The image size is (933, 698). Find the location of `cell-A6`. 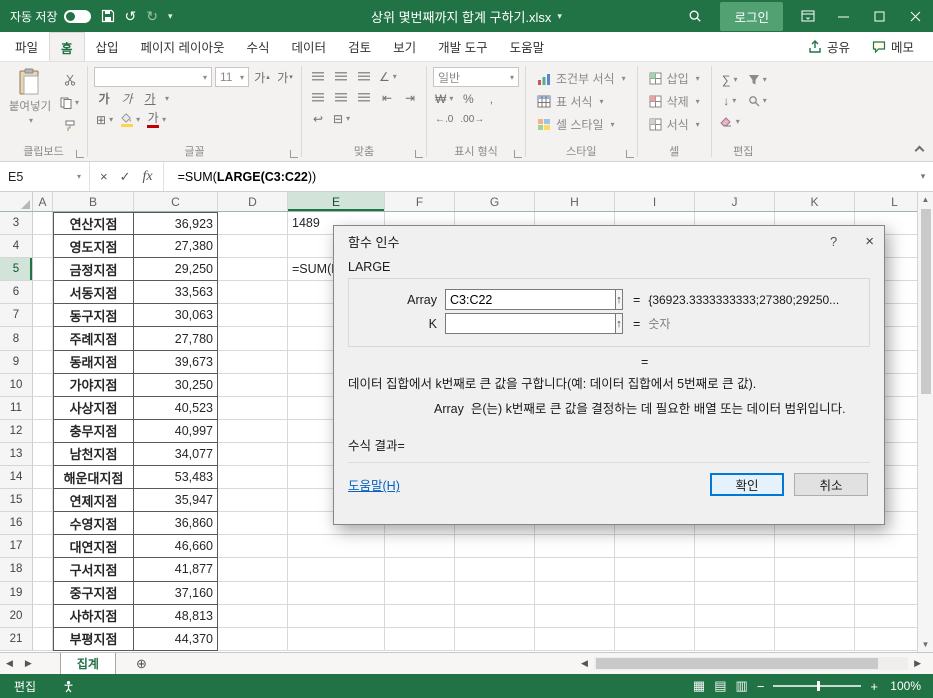

cell-A6 is located at coordinates (43, 293).